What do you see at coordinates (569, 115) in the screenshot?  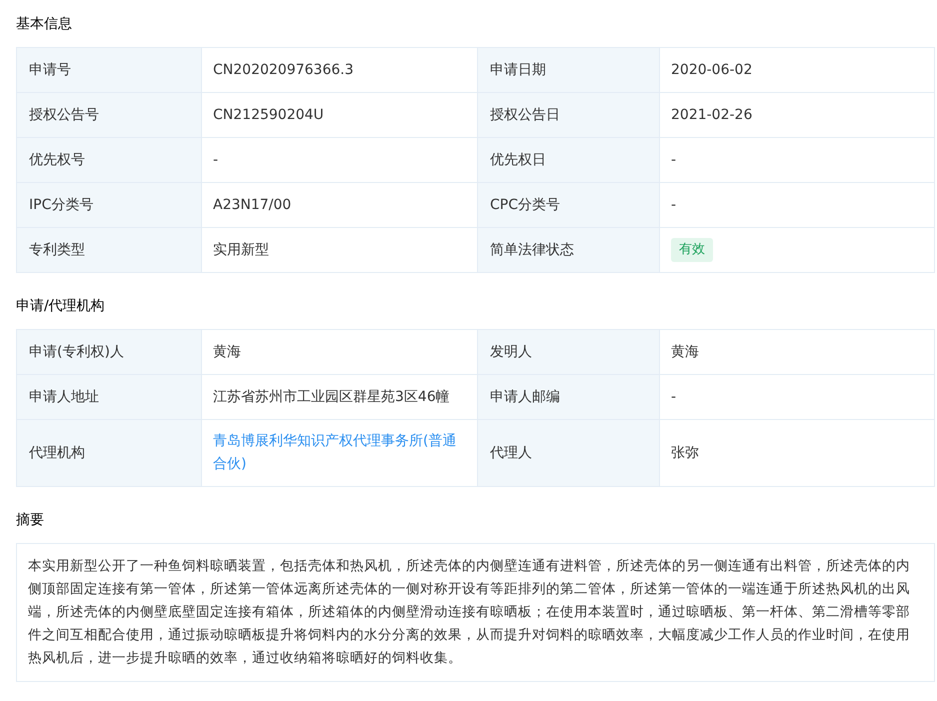 I see `field-label: 授权公告日` at bounding box center [569, 115].